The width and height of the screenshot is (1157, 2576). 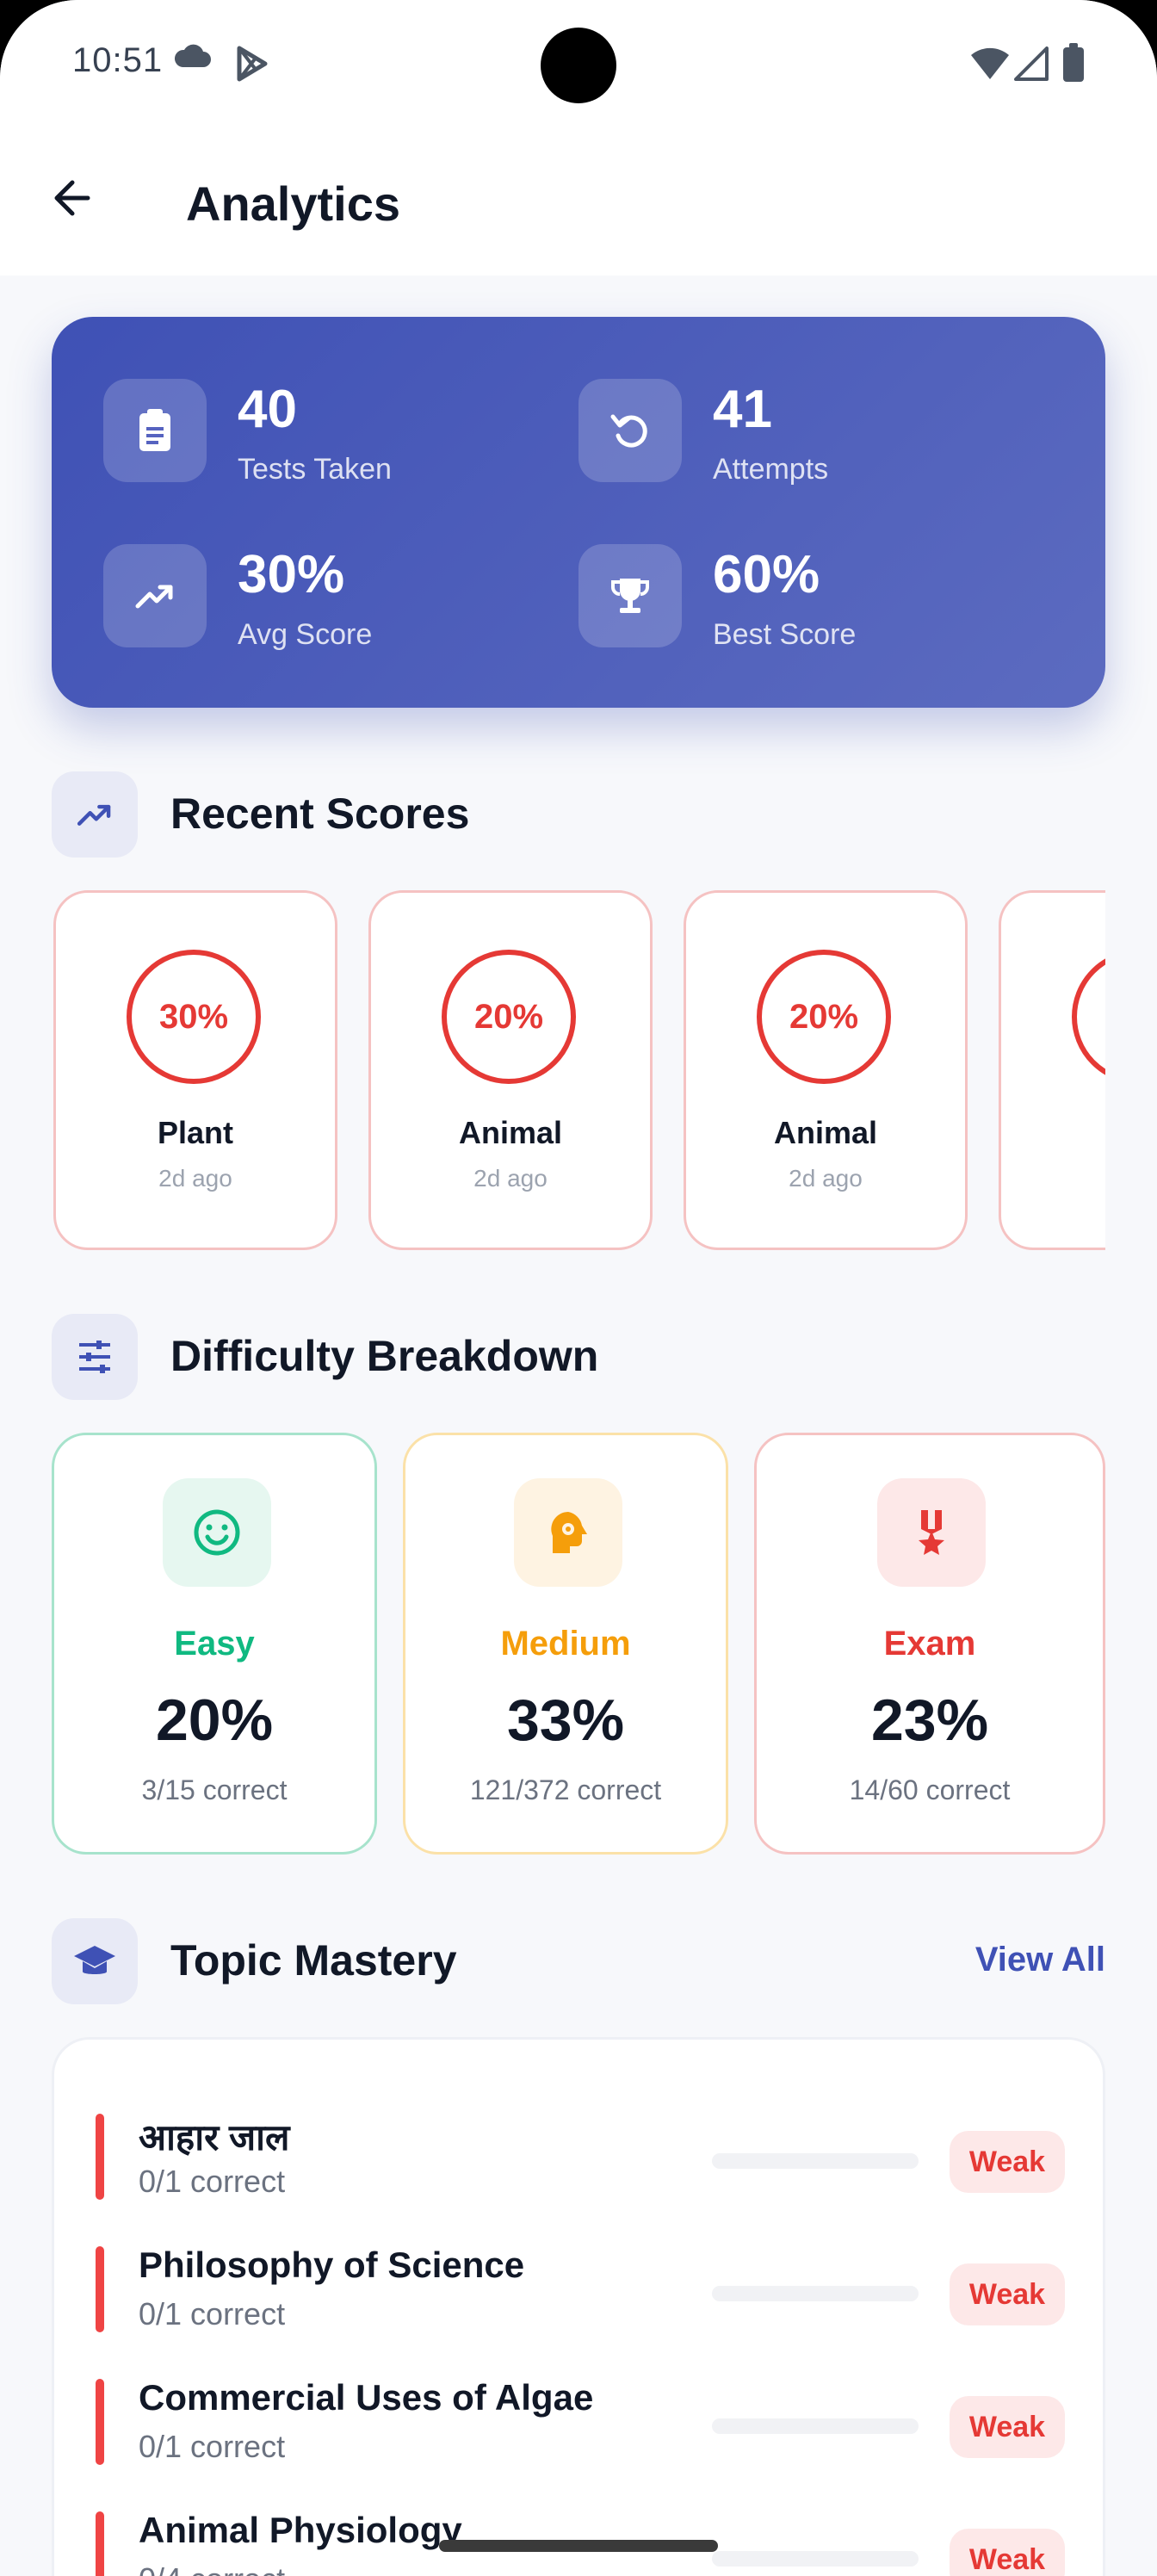 I want to click on stat-avg-score: 30% Avg Score, so click(x=327, y=600).